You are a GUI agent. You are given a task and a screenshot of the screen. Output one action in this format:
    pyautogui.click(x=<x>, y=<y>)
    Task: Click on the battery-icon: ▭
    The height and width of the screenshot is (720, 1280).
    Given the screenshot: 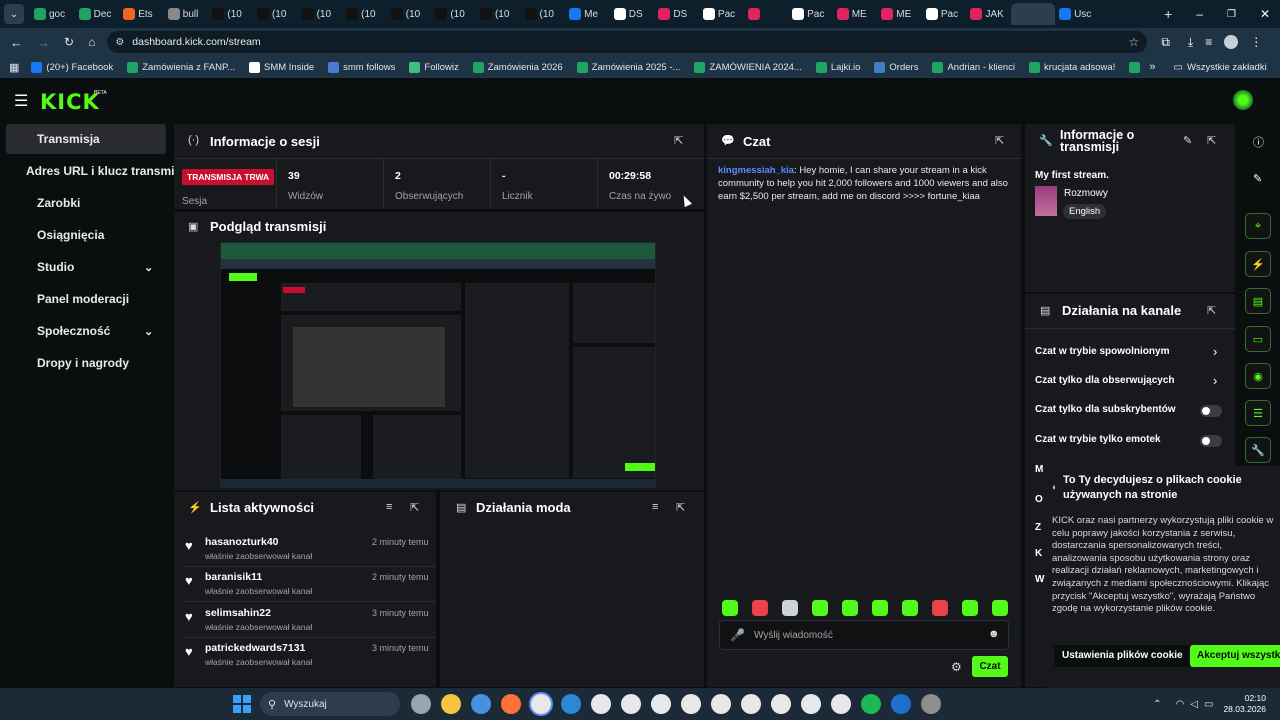 What is the action you would take?
    pyautogui.click(x=1208, y=704)
    